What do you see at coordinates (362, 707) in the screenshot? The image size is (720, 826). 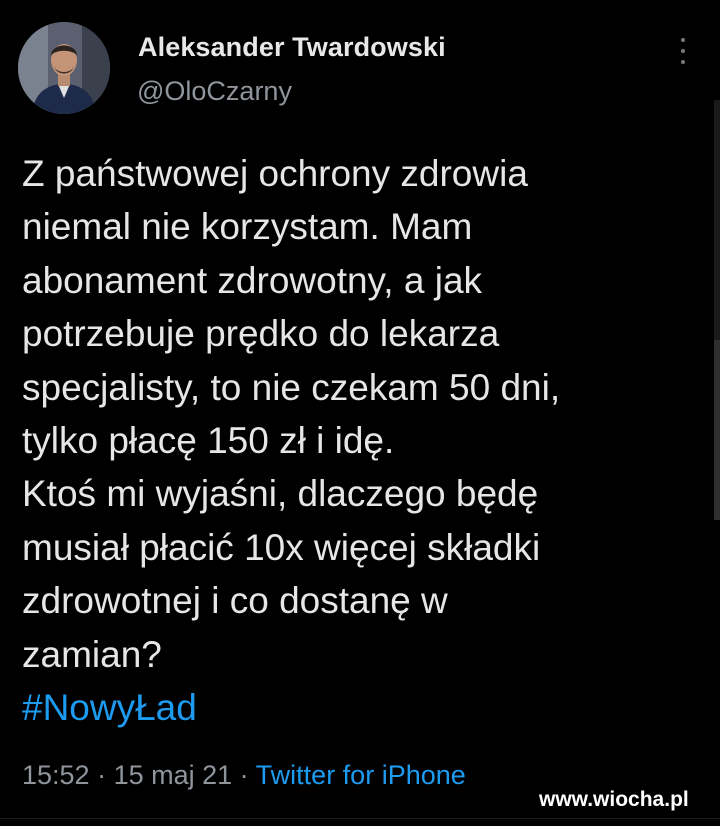 I see `hashtag-link: #NowyŁad` at bounding box center [362, 707].